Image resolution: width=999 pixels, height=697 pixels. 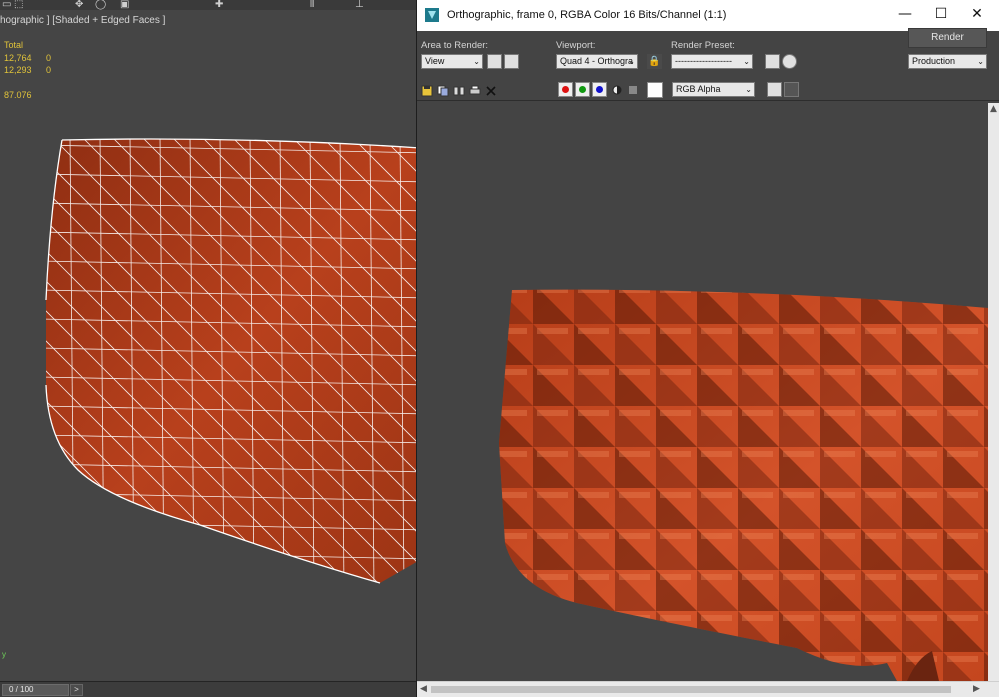 What do you see at coordinates (511, 61) in the screenshot?
I see `auto-region-icon` at bounding box center [511, 61].